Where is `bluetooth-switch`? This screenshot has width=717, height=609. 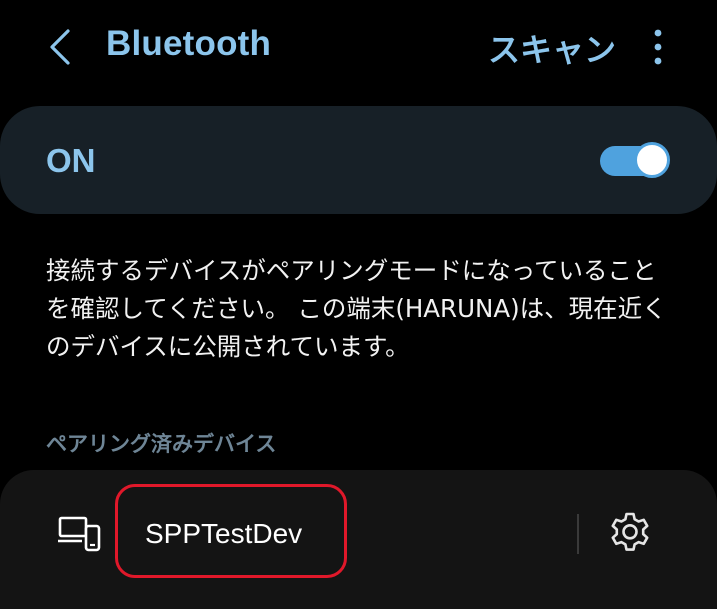 bluetooth-switch is located at coordinates (635, 161).